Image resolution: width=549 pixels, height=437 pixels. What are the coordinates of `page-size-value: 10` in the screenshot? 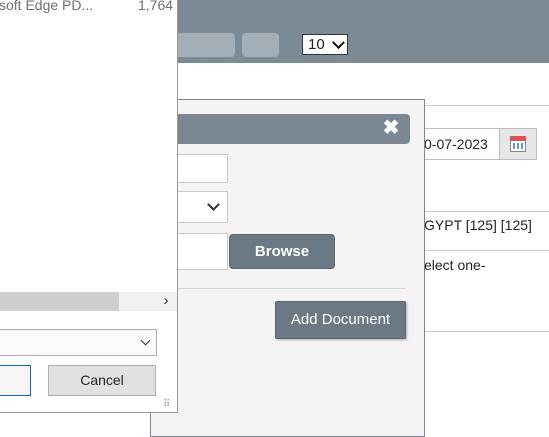 It's located at (316, 44).